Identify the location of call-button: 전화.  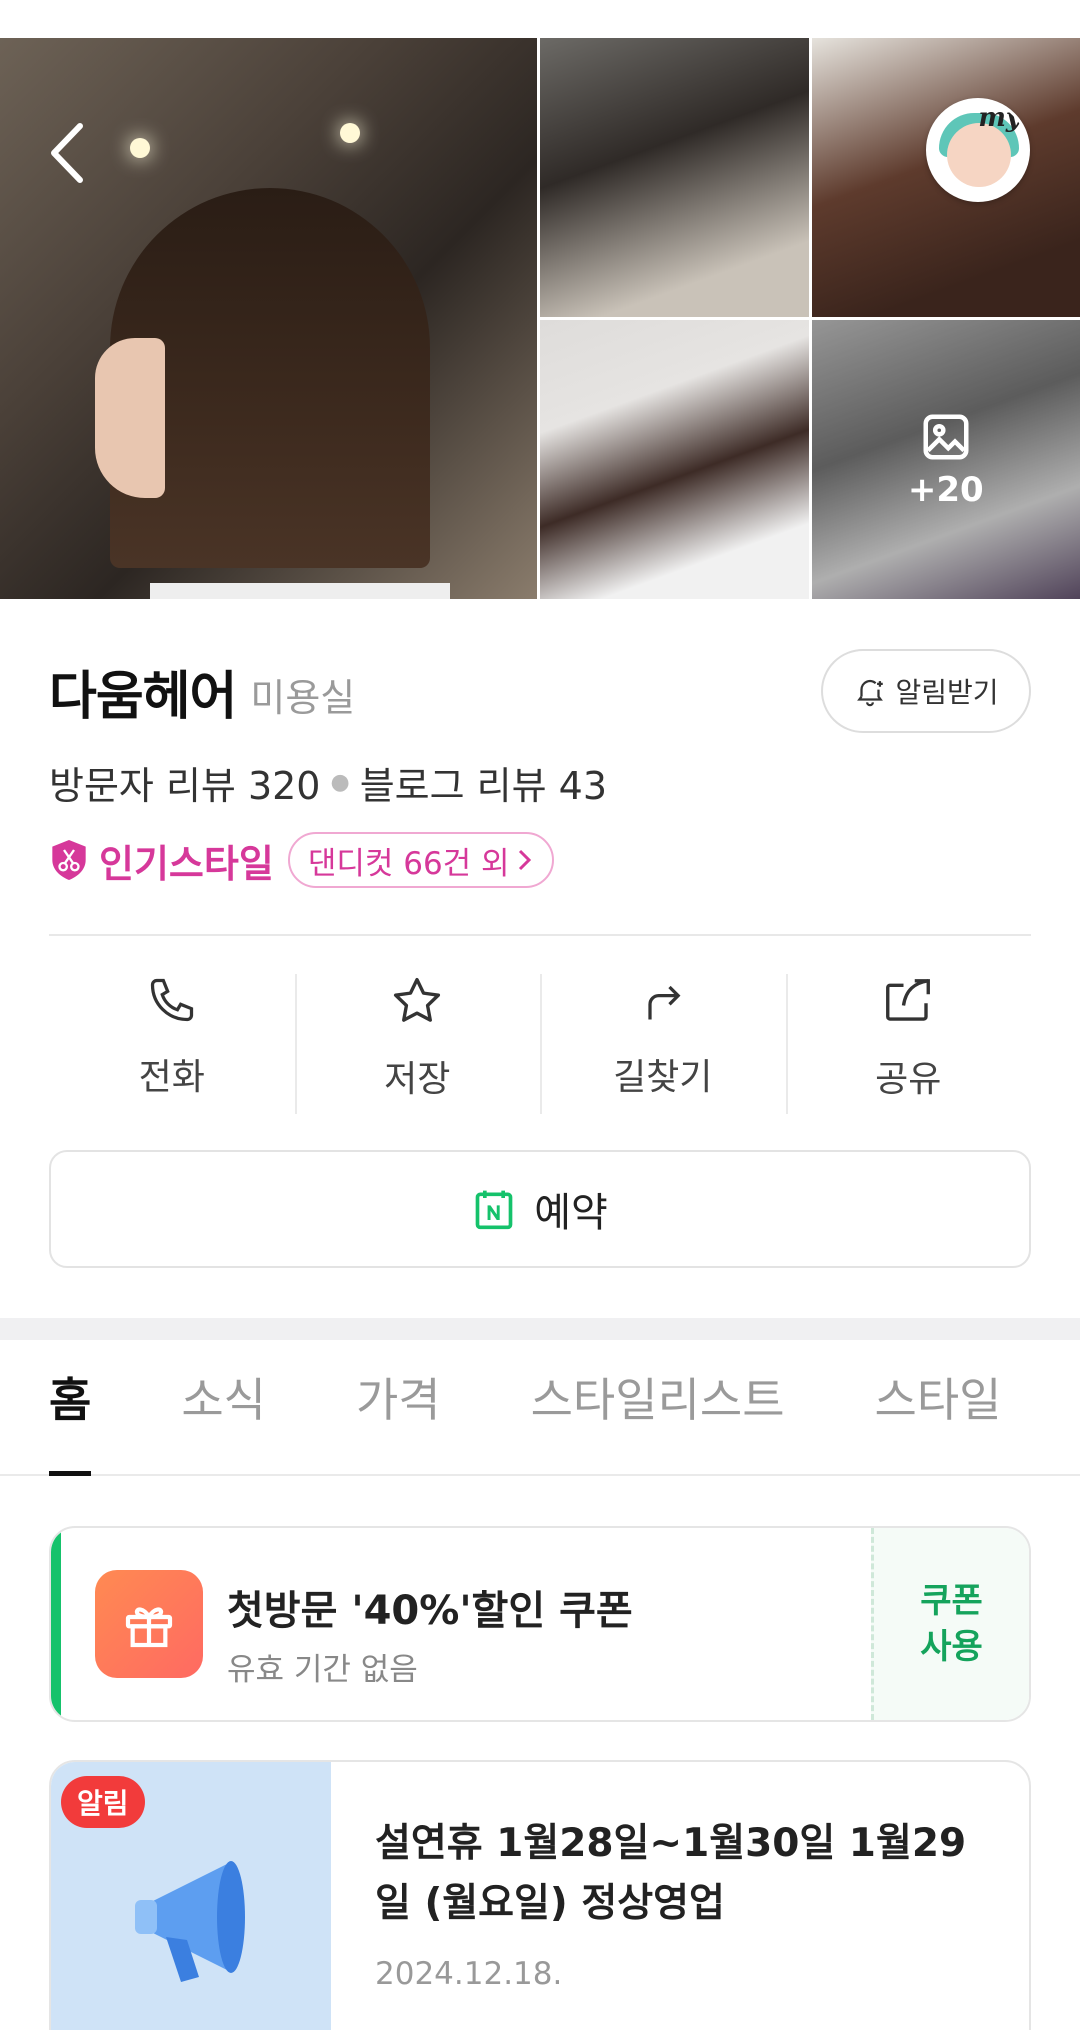
(172, 1044).